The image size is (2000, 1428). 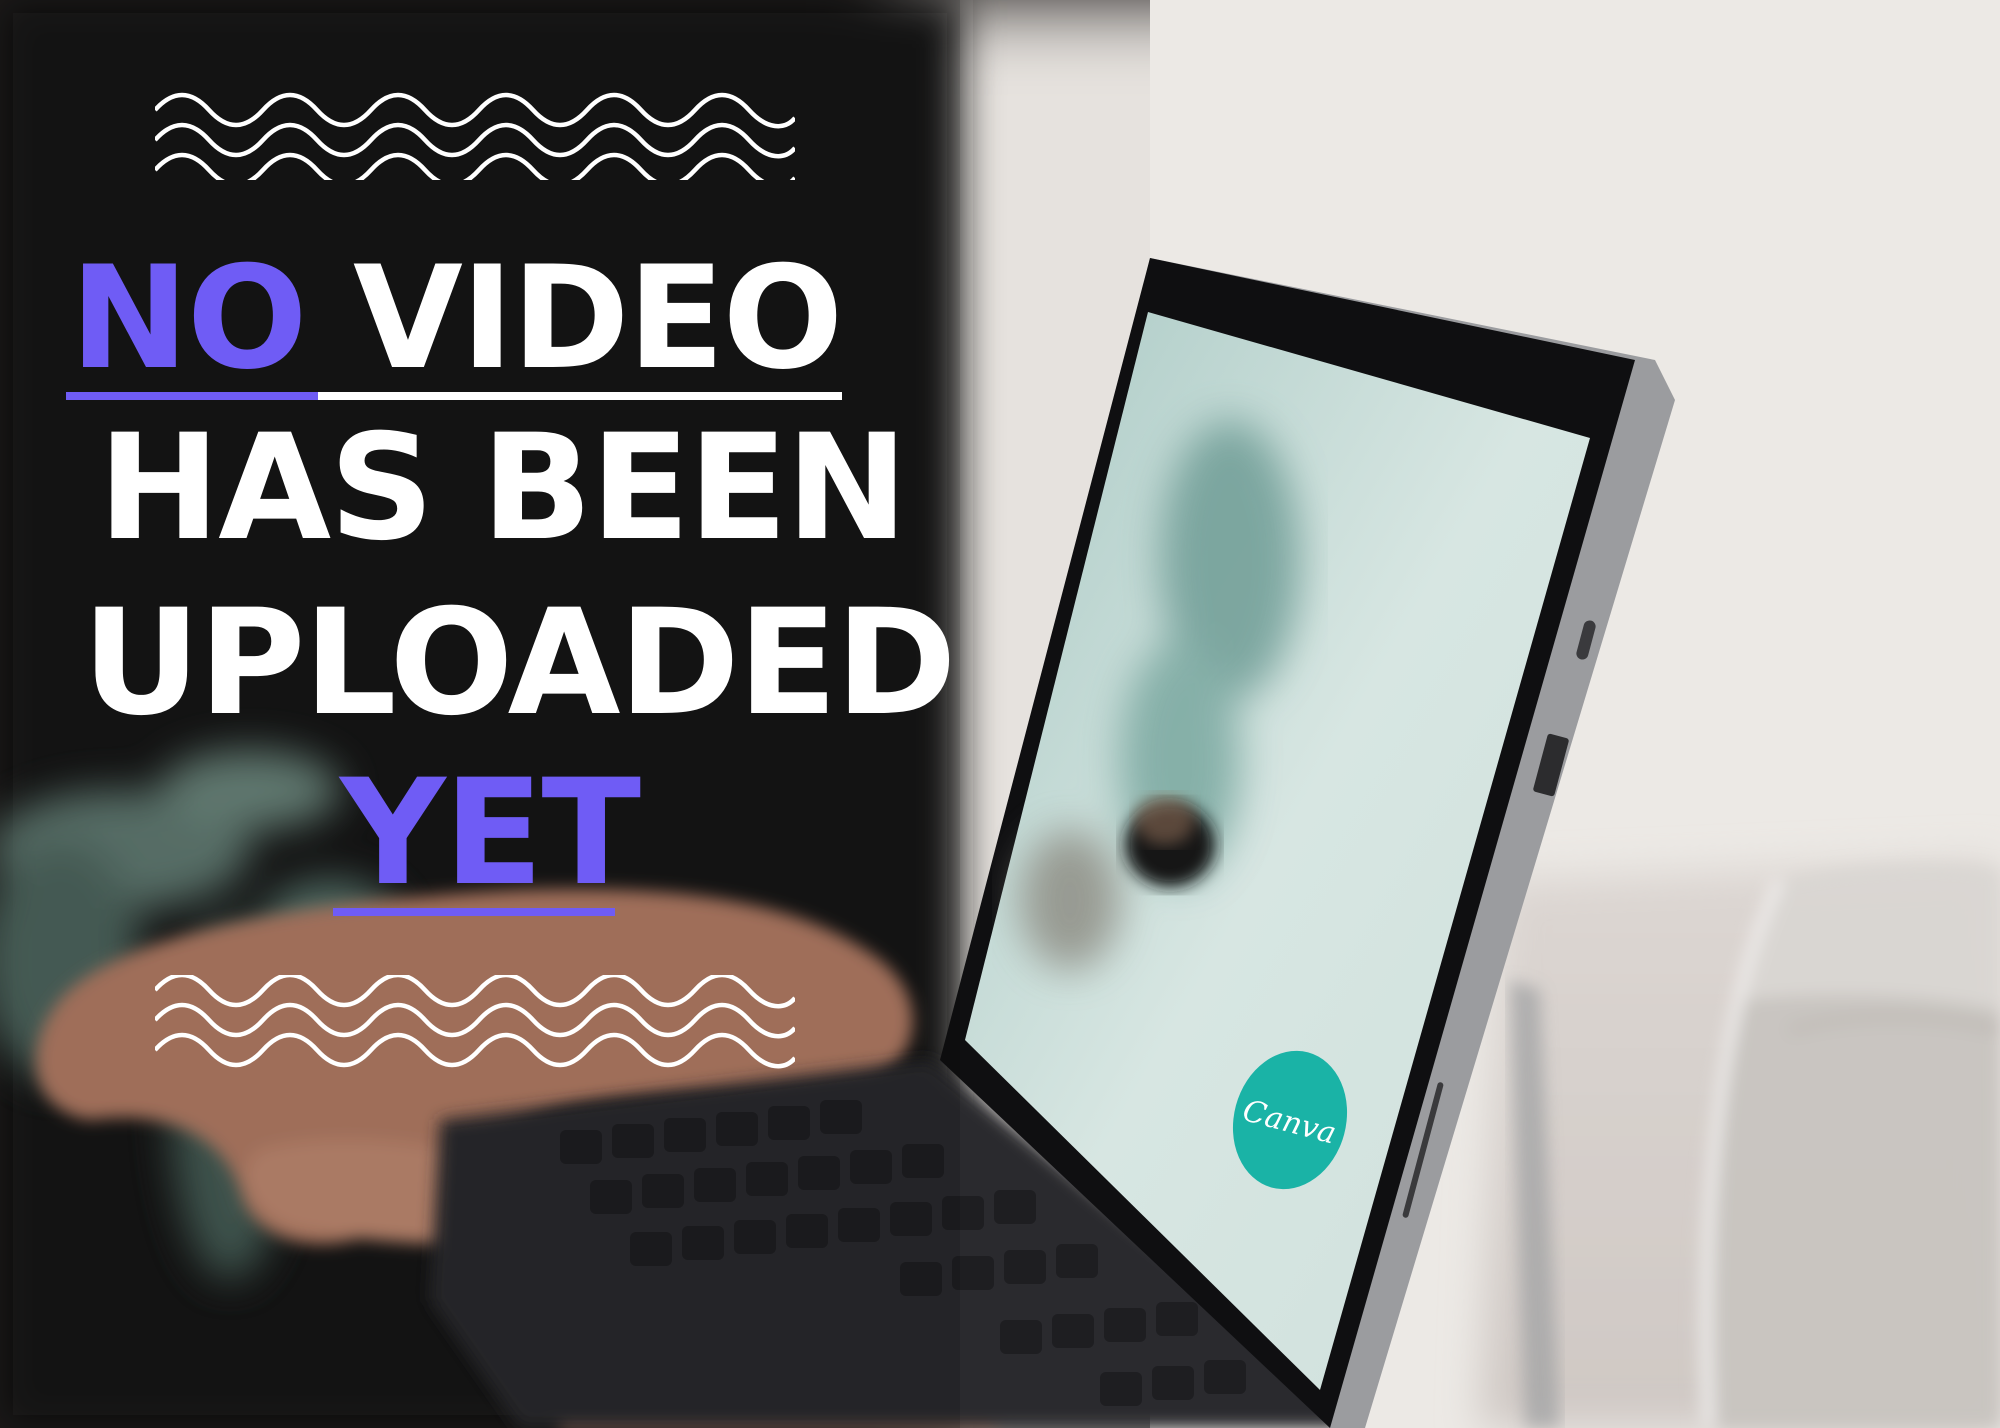 What do you see at coordinates (475, 136) in the screenshot?
I see `wave-decoration-top` at bounding box center [475, 136].